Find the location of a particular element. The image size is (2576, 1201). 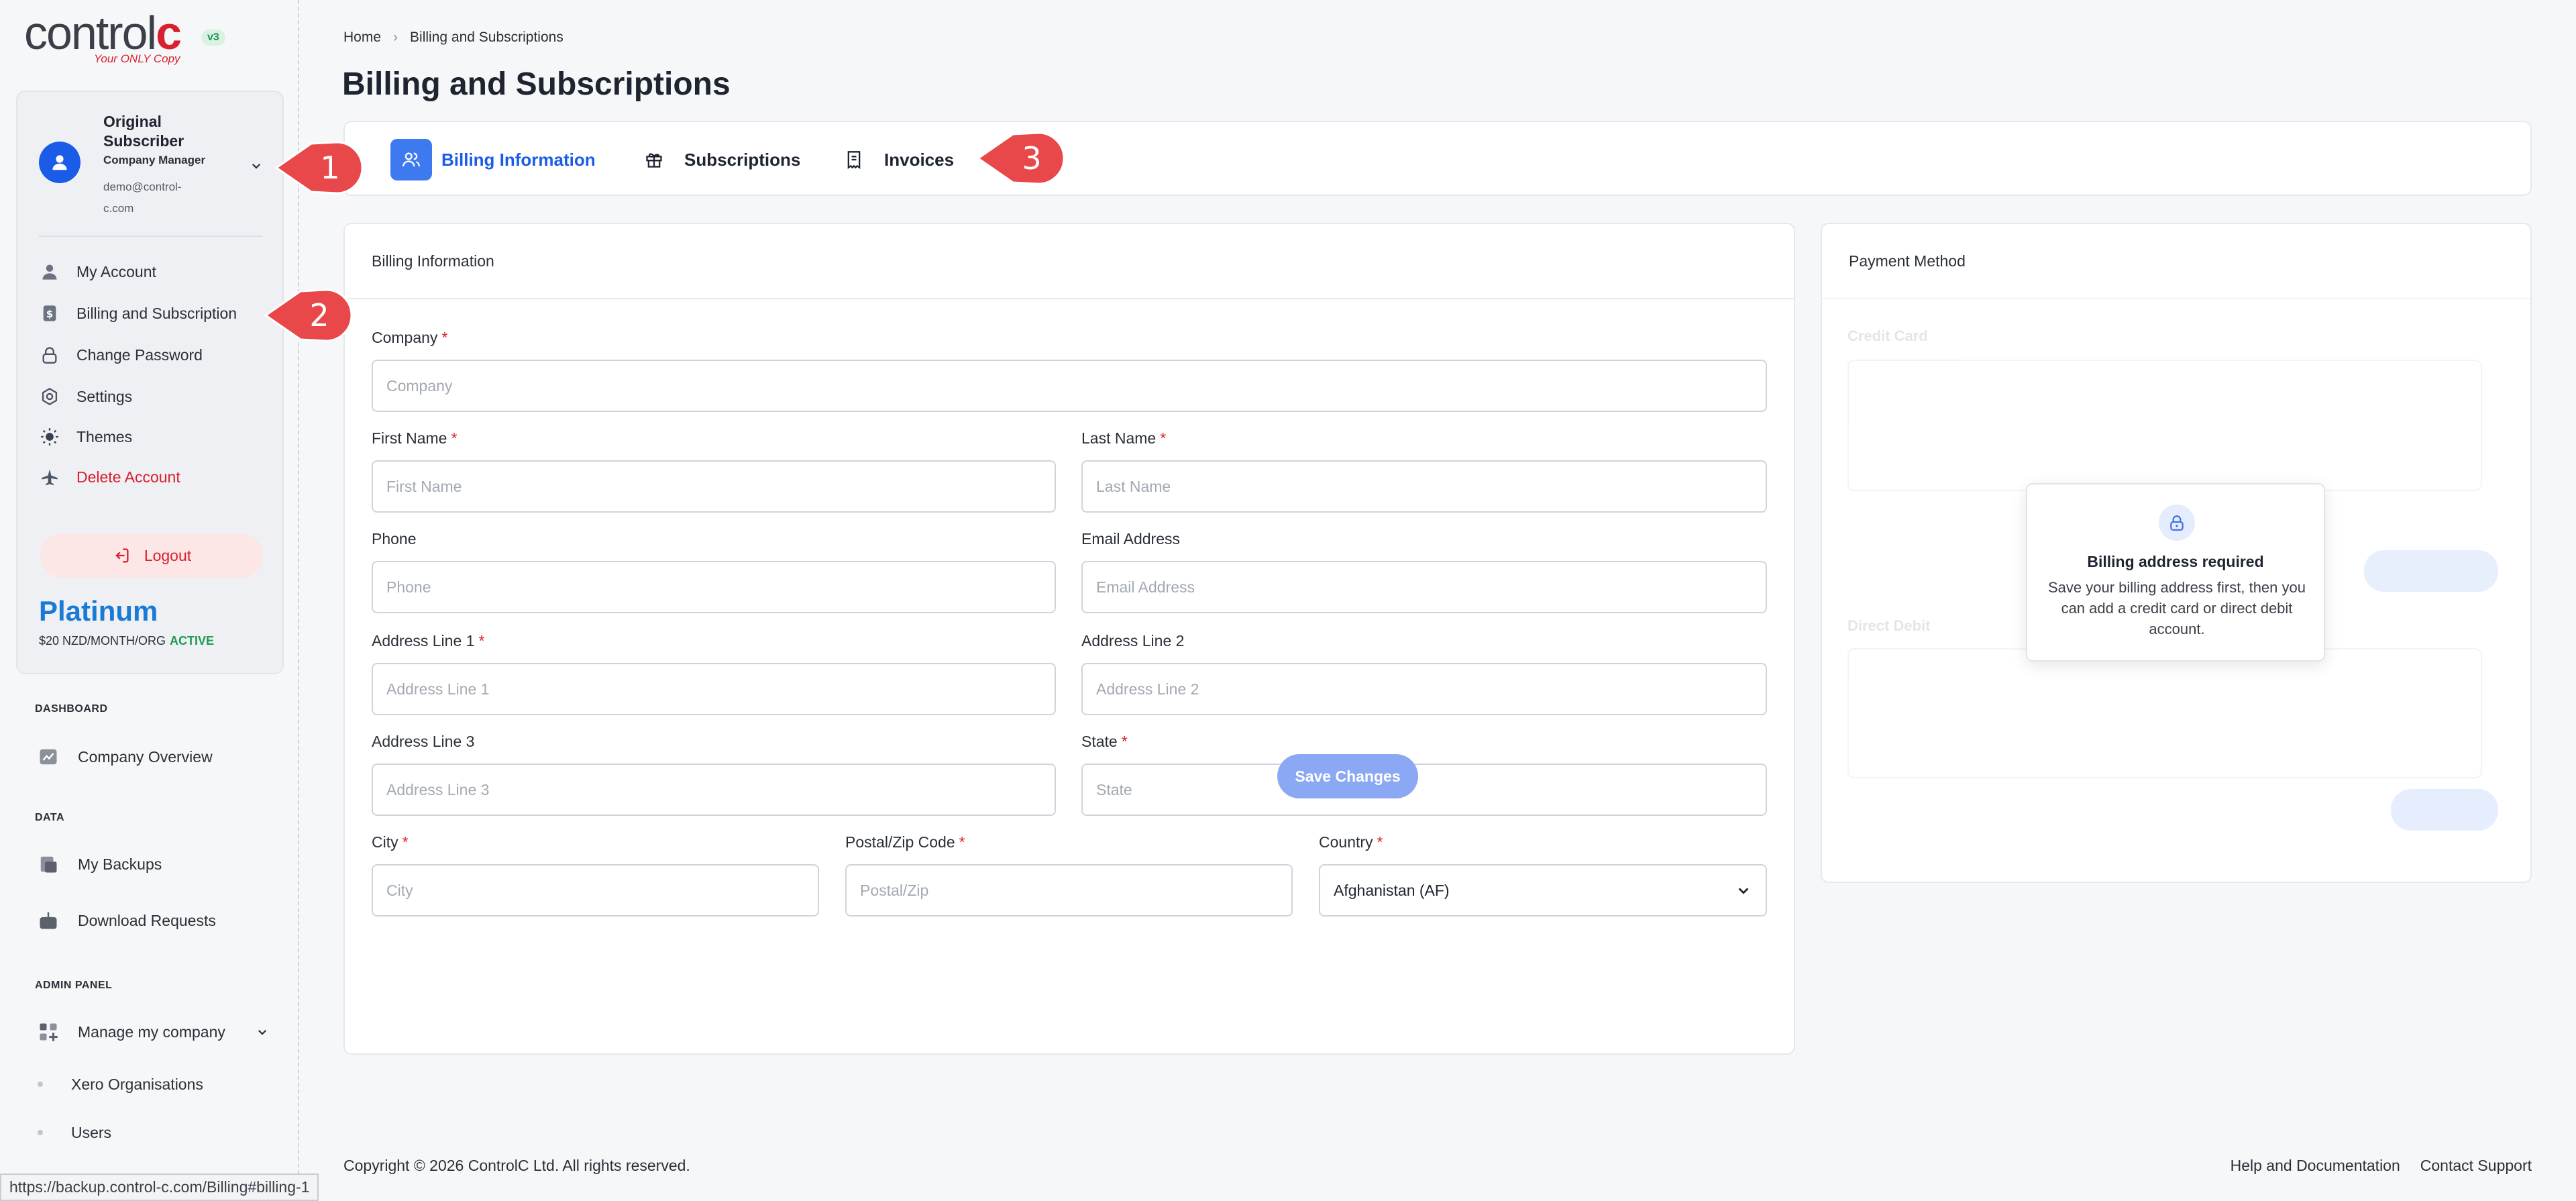

tab-invoices: Invoices is located at coordinates (893, 159).